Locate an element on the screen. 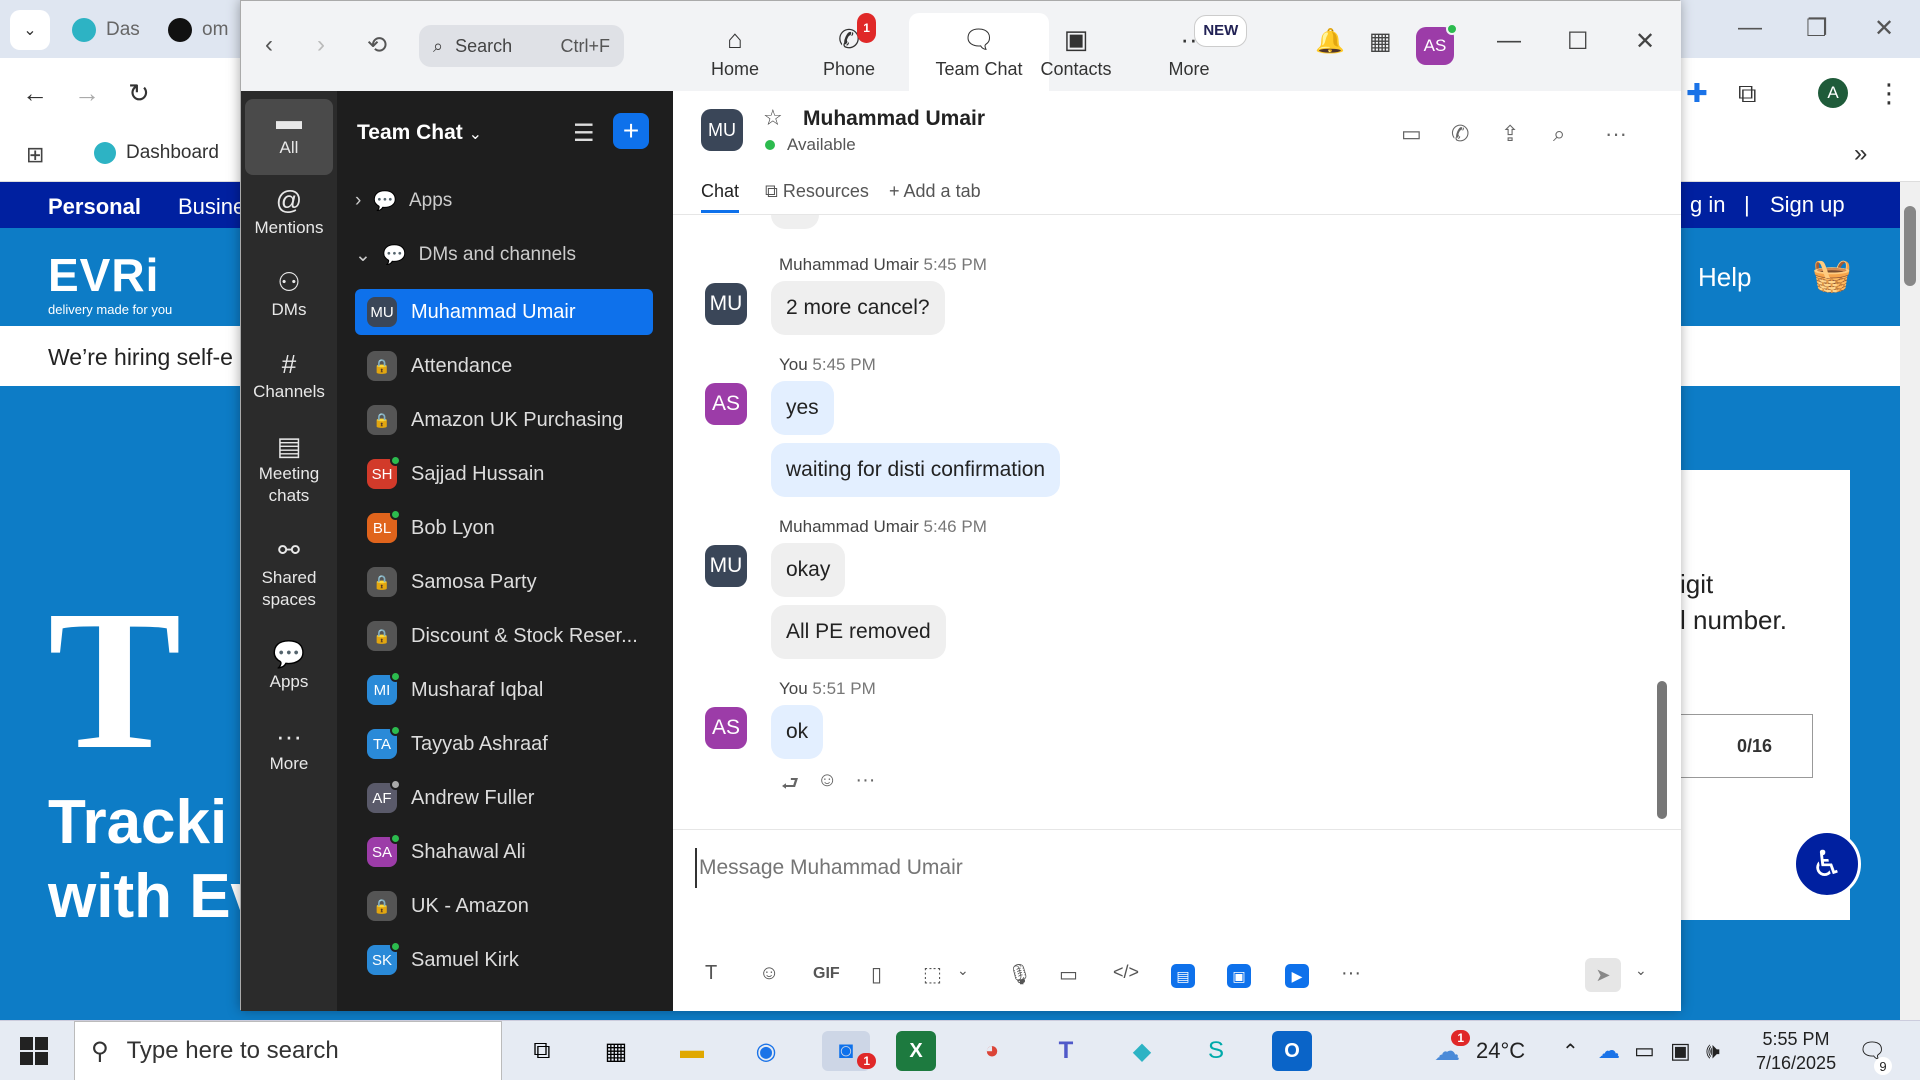 Image resolution: width=1920 pixels, height=1080 pixels. volume-icon: 🕪 is located at coordinates (1713, 1050).